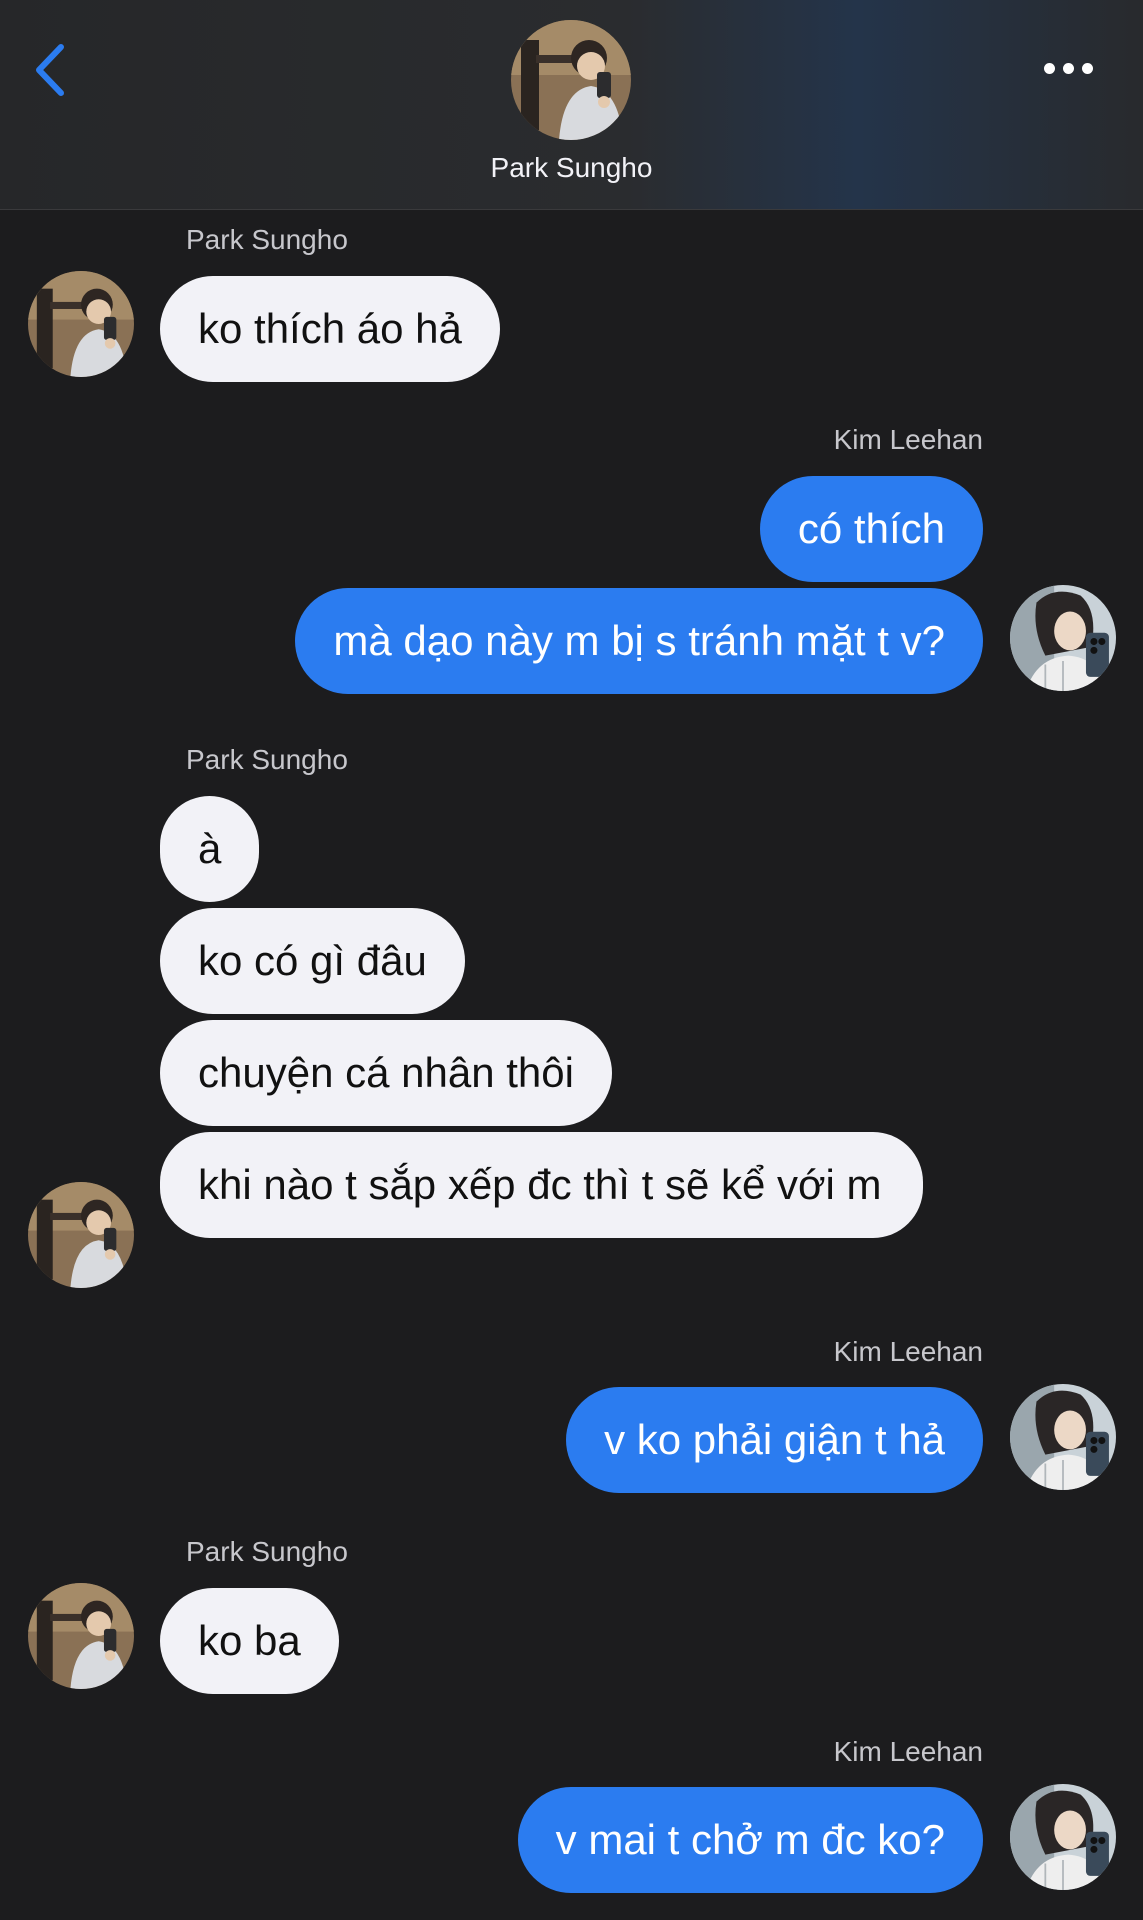 This screenshot has height=1920, width=1143. Describe the element at coordinates (312, 961) in the screenshot. I see `incoming-message: ko có gì đâu` at that location.